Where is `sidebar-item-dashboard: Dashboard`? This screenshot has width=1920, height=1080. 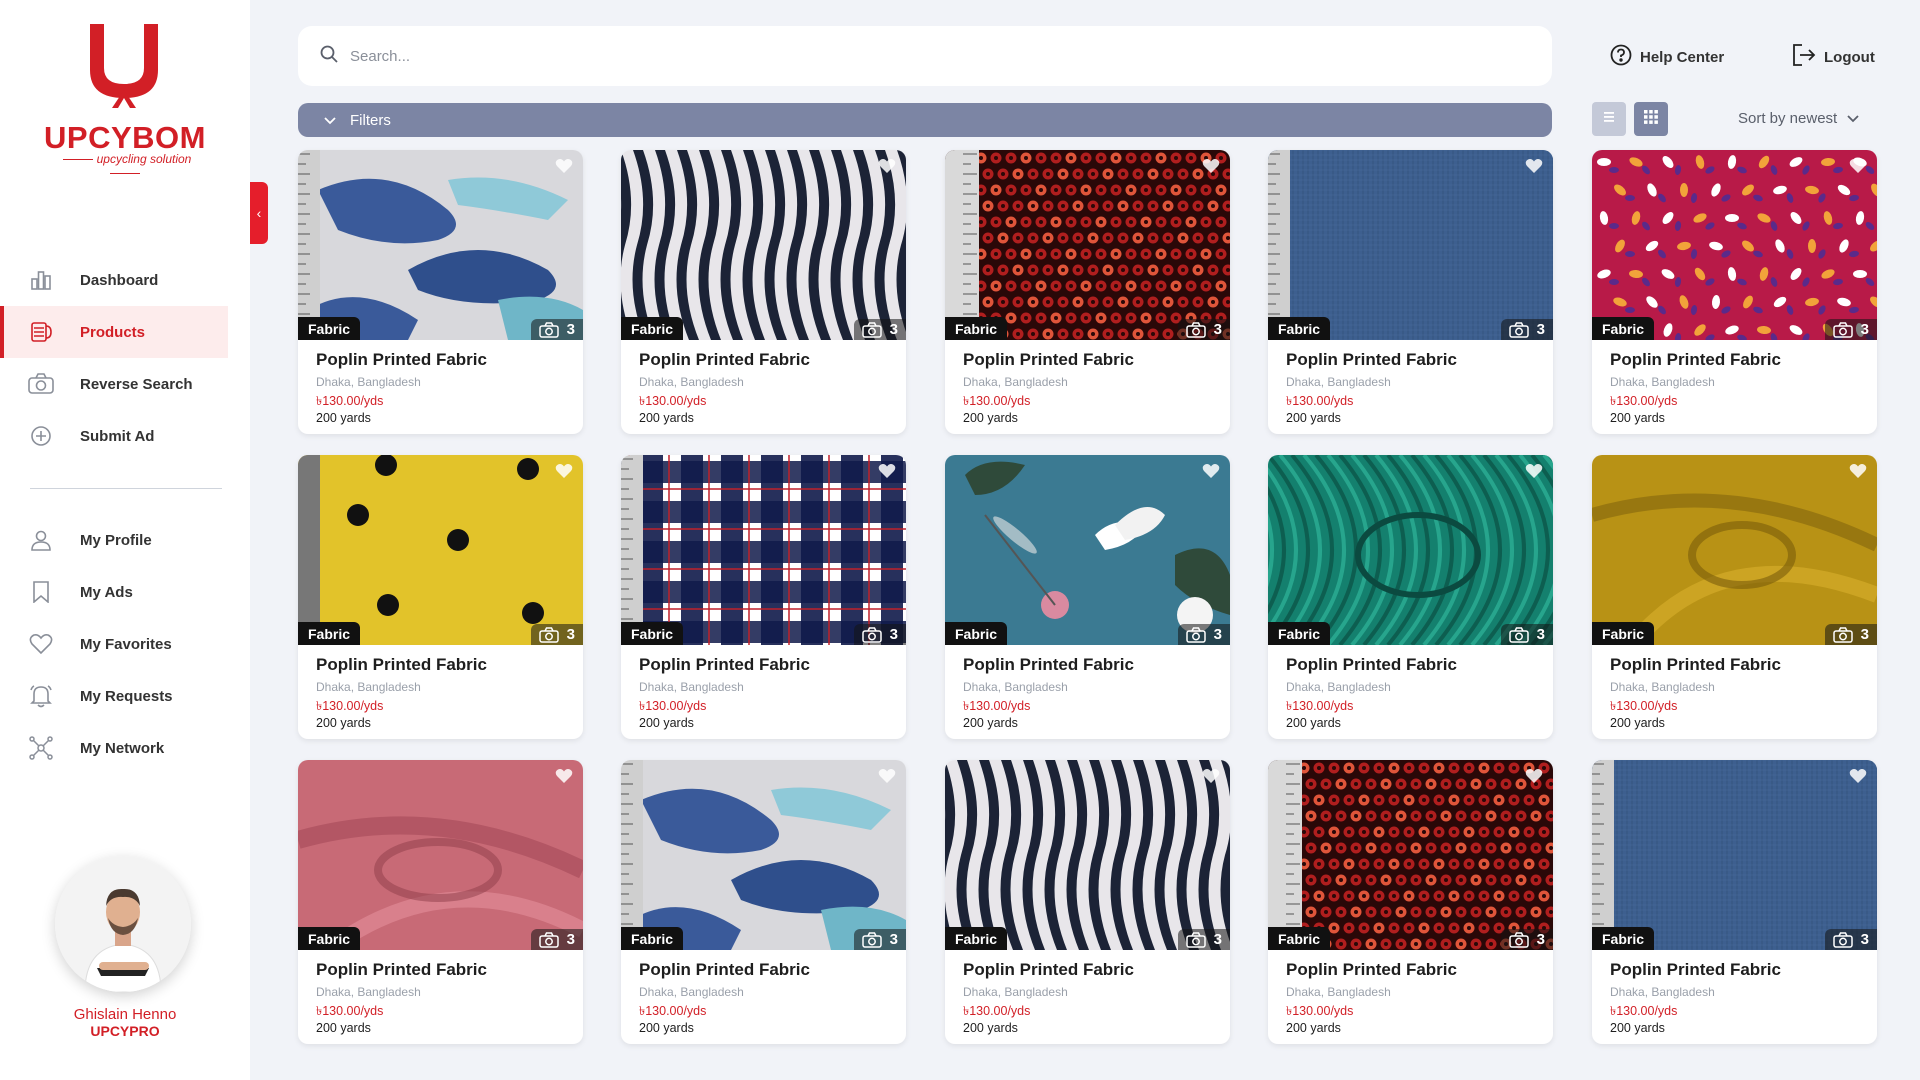 sidebar-item-dashboard: Dashboard is located at coordinates (114, 280).